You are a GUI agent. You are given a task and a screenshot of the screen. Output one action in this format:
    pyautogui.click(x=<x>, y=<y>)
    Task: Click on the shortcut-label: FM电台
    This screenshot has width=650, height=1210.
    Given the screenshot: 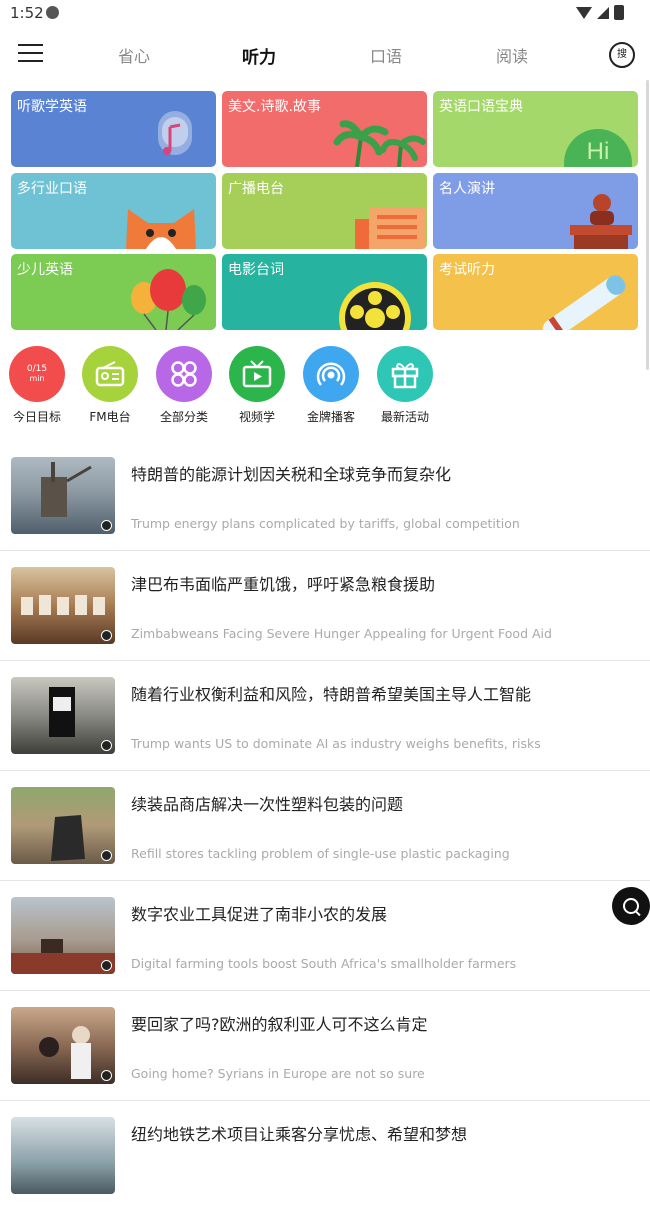 What is the action you would take?
    pyautogui.click(x=110, y=417)
    